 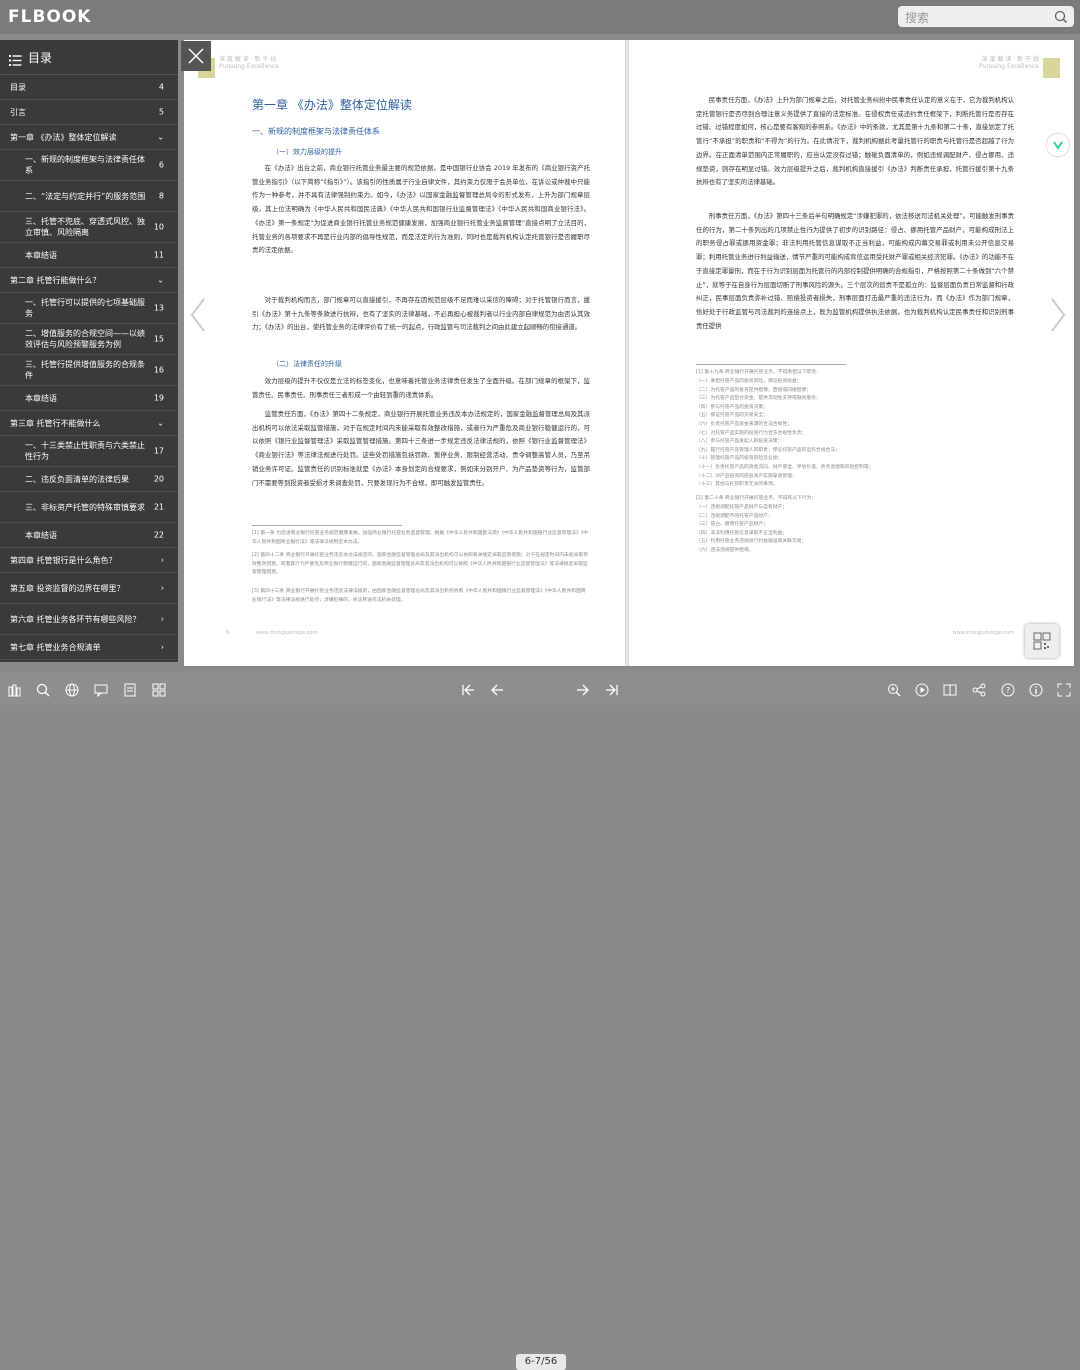 What do you see at coordinates (89, 619) in the screenshot?
I see `toc-item: 第六章 托管业务各环节有哪些风险？ ›` at bounding box center [89, 619].